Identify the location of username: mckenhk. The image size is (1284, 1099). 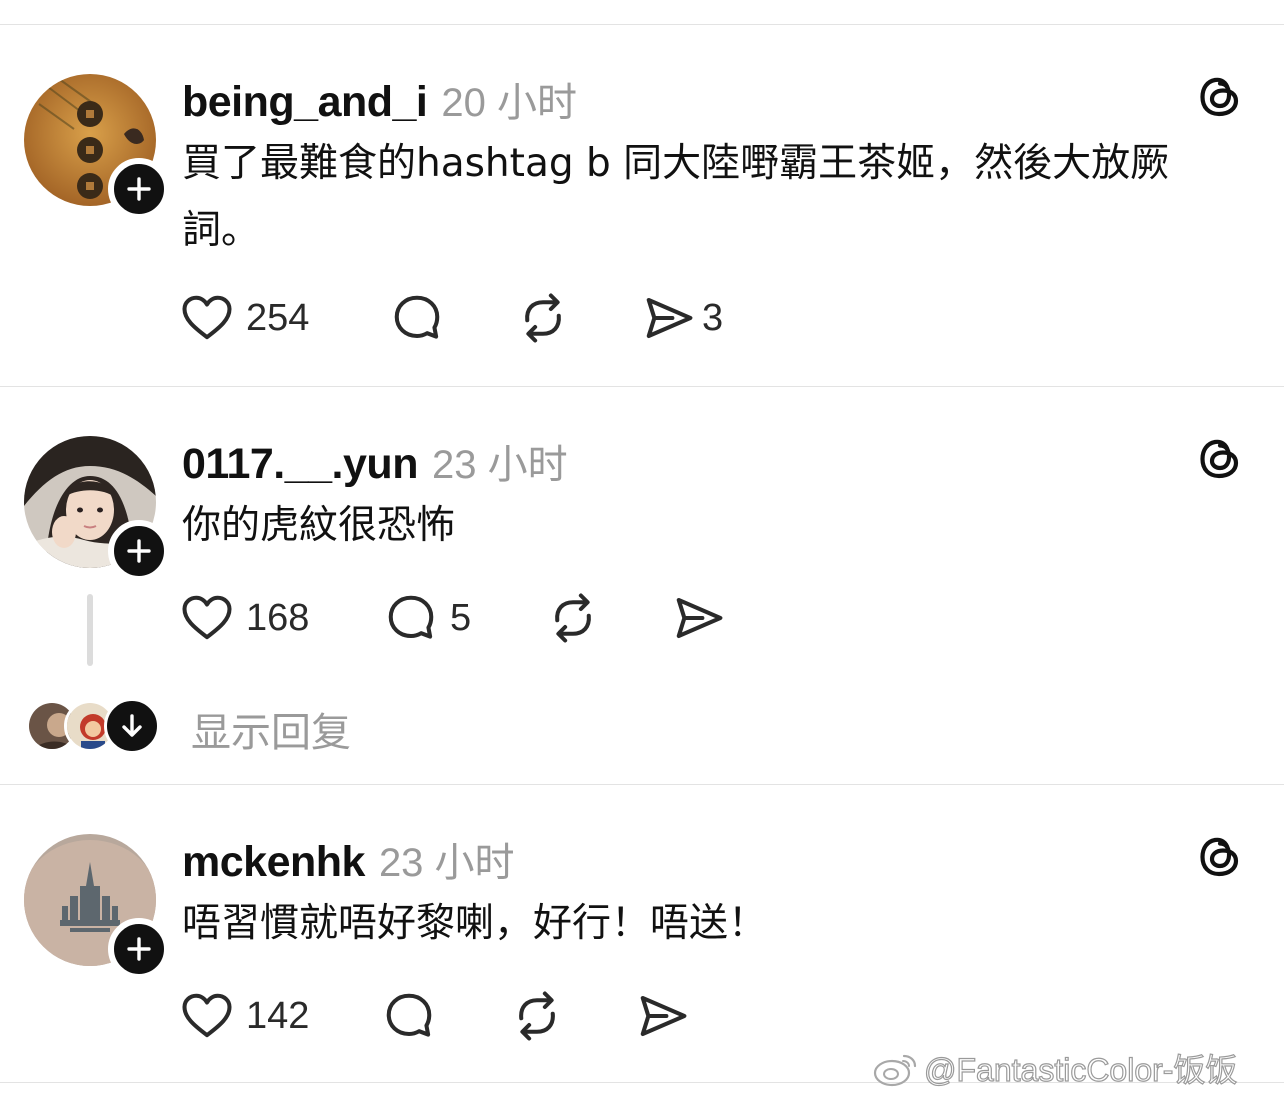
(273, 862).